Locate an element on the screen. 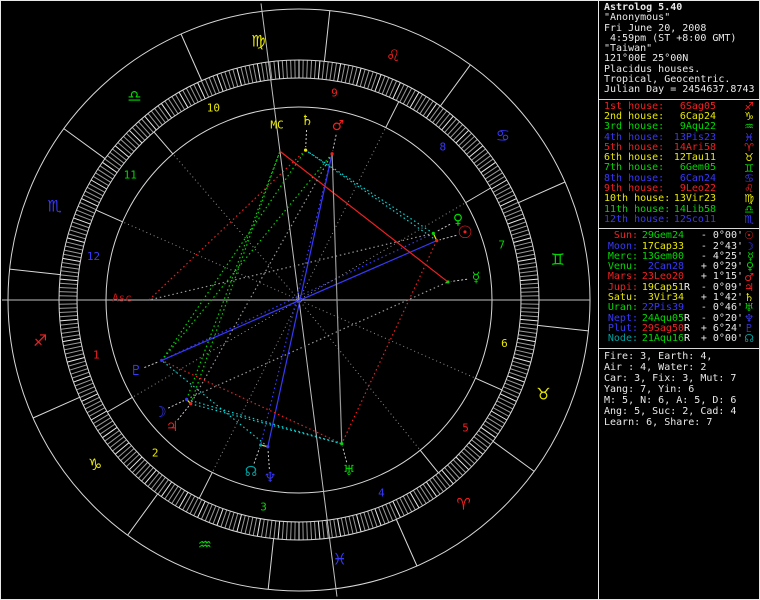  house-number-8: 8 is located at coordinates (442, 146).